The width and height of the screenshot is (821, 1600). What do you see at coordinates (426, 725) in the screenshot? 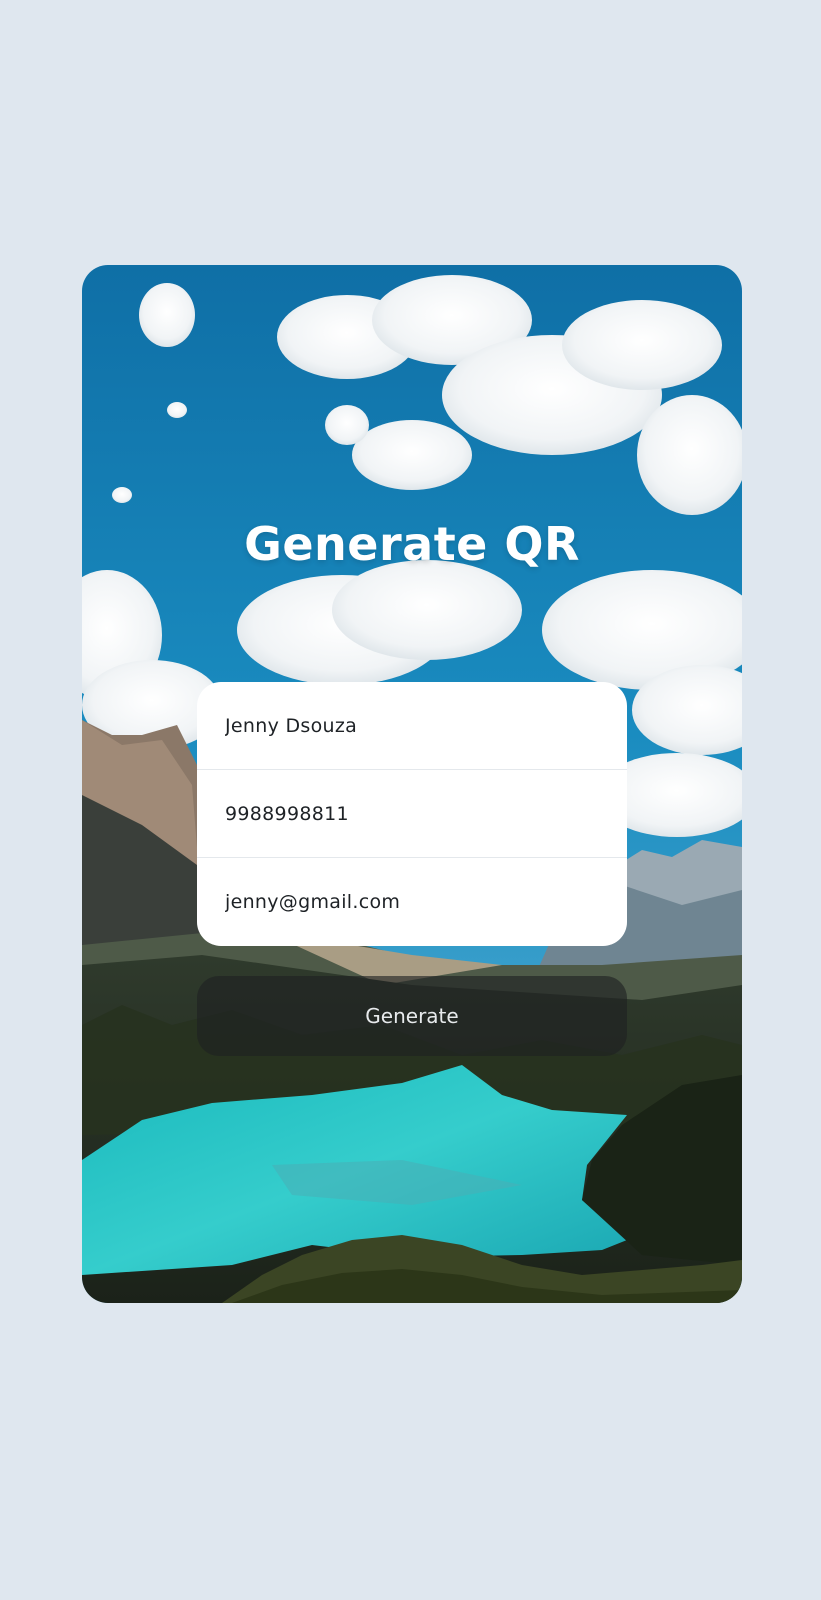
I see `name-input` at bounding box center [426, 725].